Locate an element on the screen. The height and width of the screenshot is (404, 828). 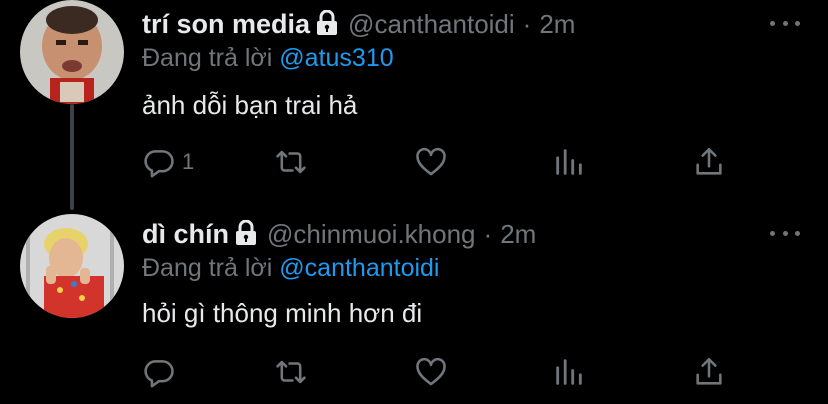
reply-button is located at coordinates (162, 372).